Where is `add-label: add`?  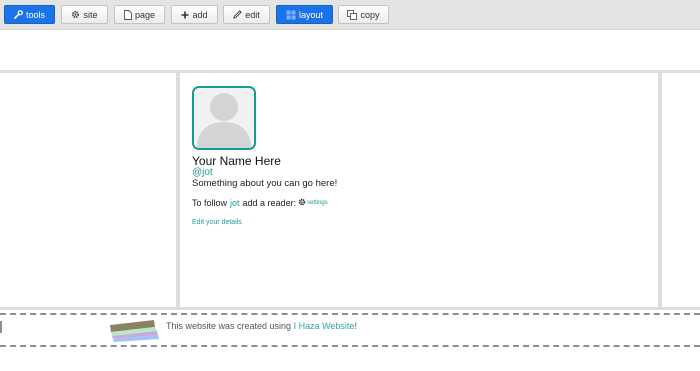
add-label: add is located at coordinates (200, 14).